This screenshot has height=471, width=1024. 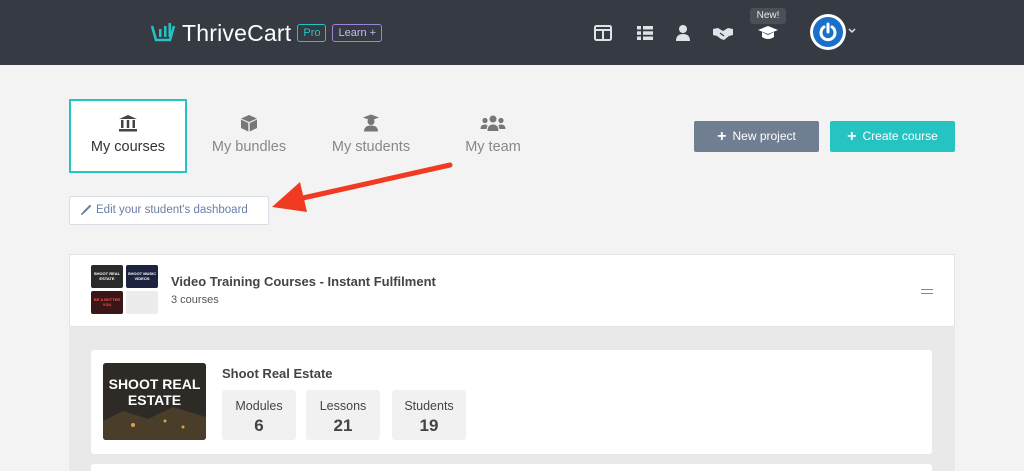 I want to click on students-stat: Students 19, so click(x=429, y=415).